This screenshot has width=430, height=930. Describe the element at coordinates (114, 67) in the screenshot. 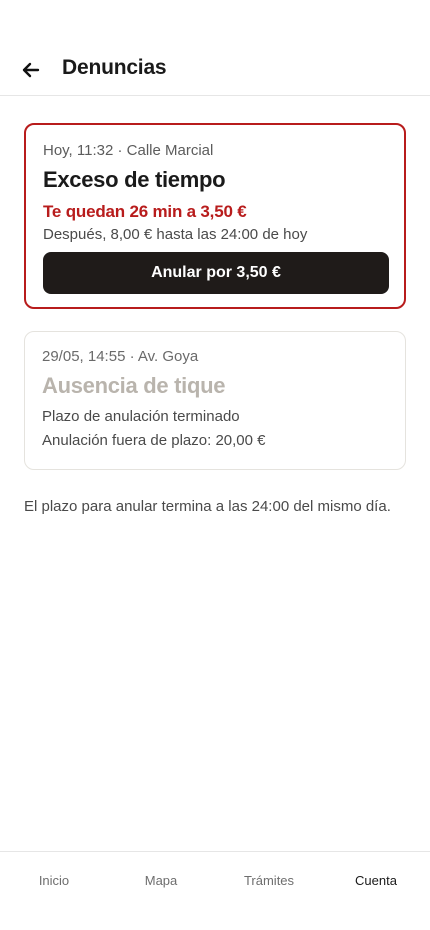

I see `page-title: Denuncias` at that location.